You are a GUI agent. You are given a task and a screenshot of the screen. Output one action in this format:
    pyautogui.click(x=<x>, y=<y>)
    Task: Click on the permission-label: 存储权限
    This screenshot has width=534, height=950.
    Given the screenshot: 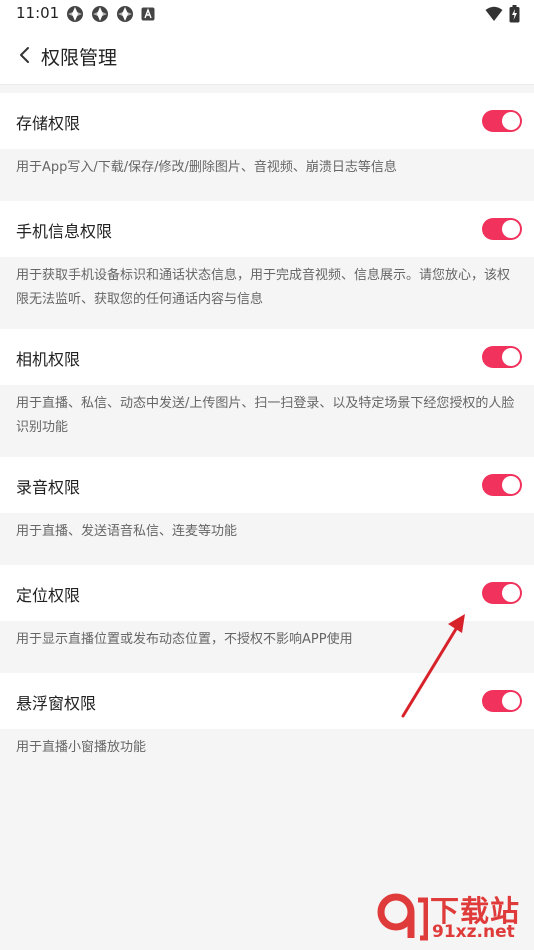 What is the action you would take?
    pyautogui.click(x=48, y=123)
    